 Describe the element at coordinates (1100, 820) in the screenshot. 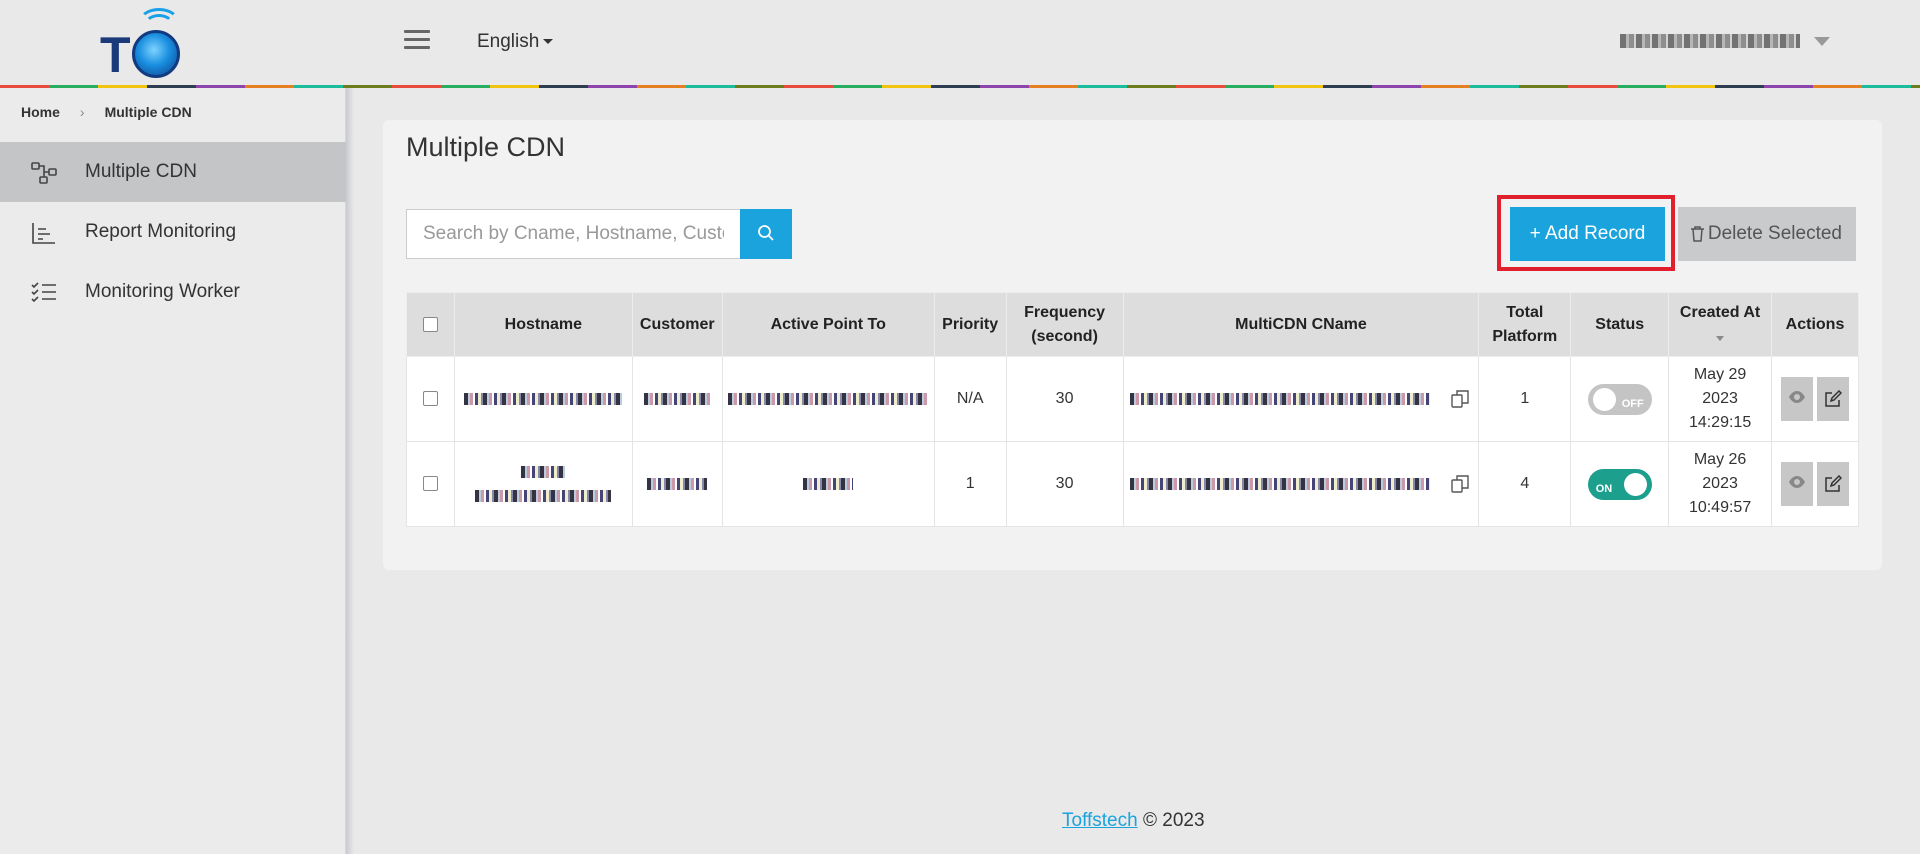

I see `footer-link: Toffstech` at that location.